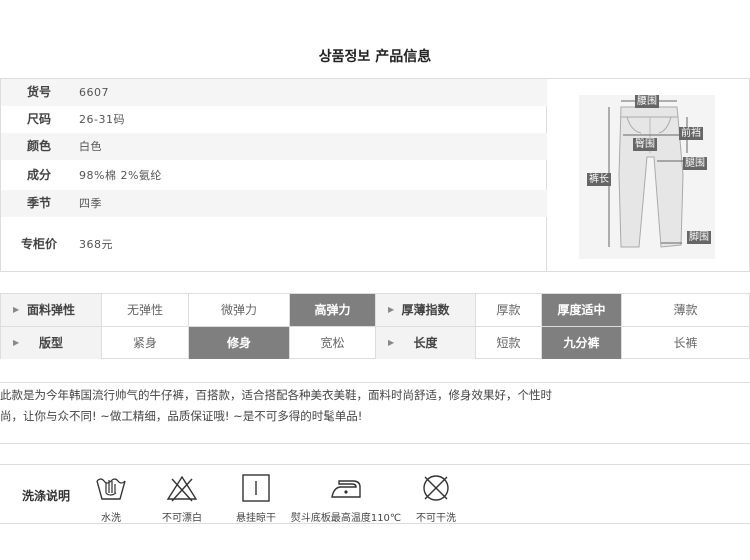 This screenshot has height=560, width=750. I want to click on attr-option-loose: 宽松, so click(333, 343).